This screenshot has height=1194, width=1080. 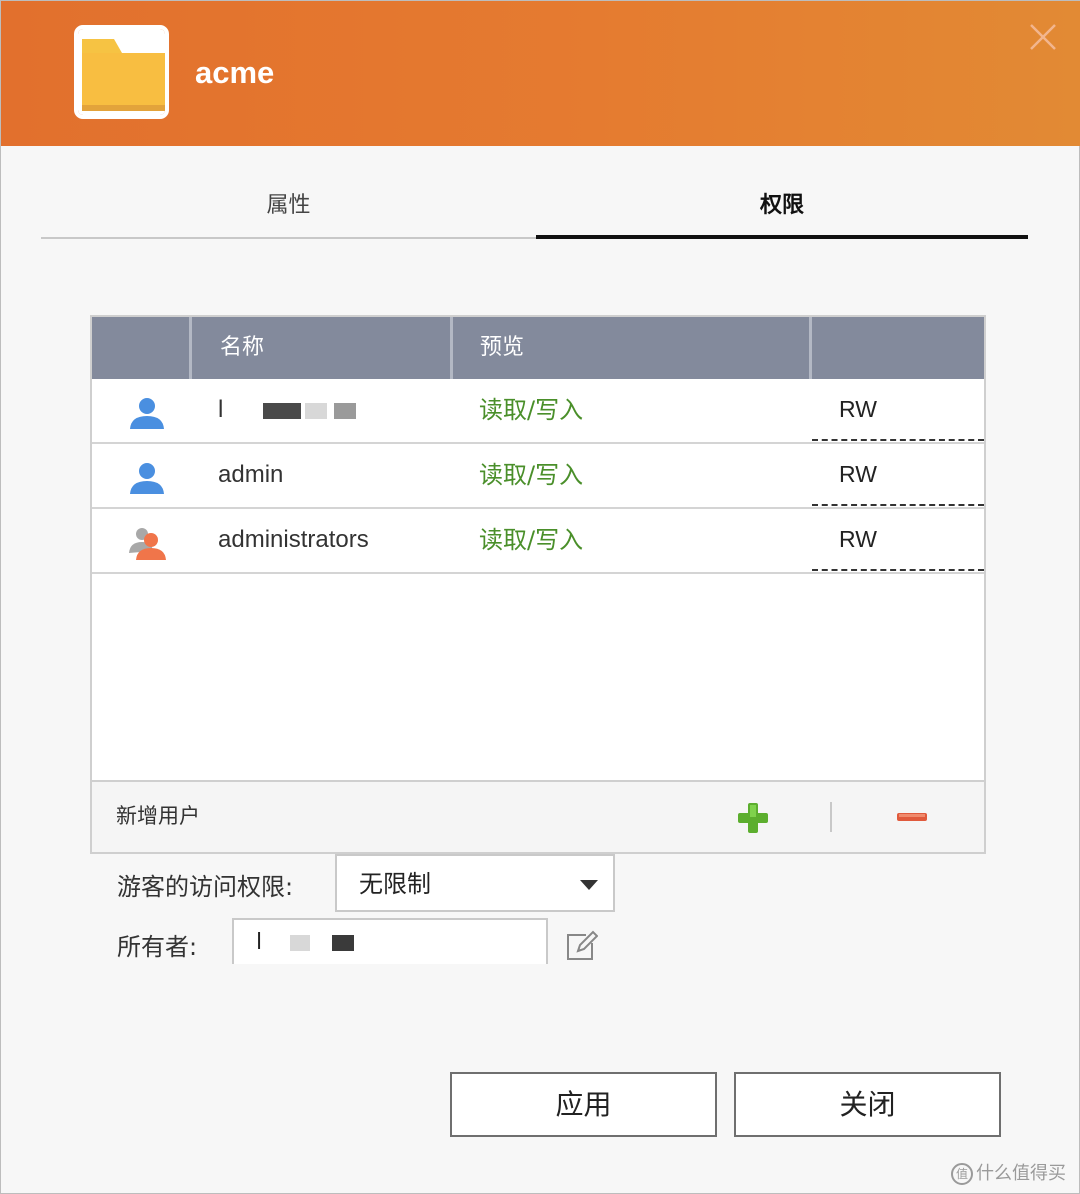 What do you see at coordinates (288, 205) in the screenshot?
I see `tab-properties-label: 属性` at bounding box center [288, 205].